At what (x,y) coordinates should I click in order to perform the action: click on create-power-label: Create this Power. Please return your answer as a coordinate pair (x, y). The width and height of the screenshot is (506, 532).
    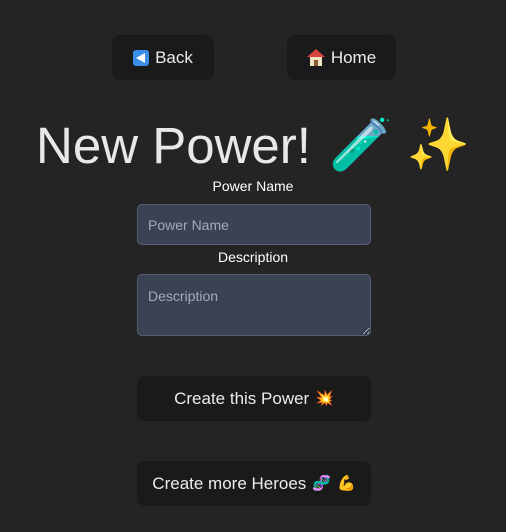
    Looking at the image, I should click on (242, 398).